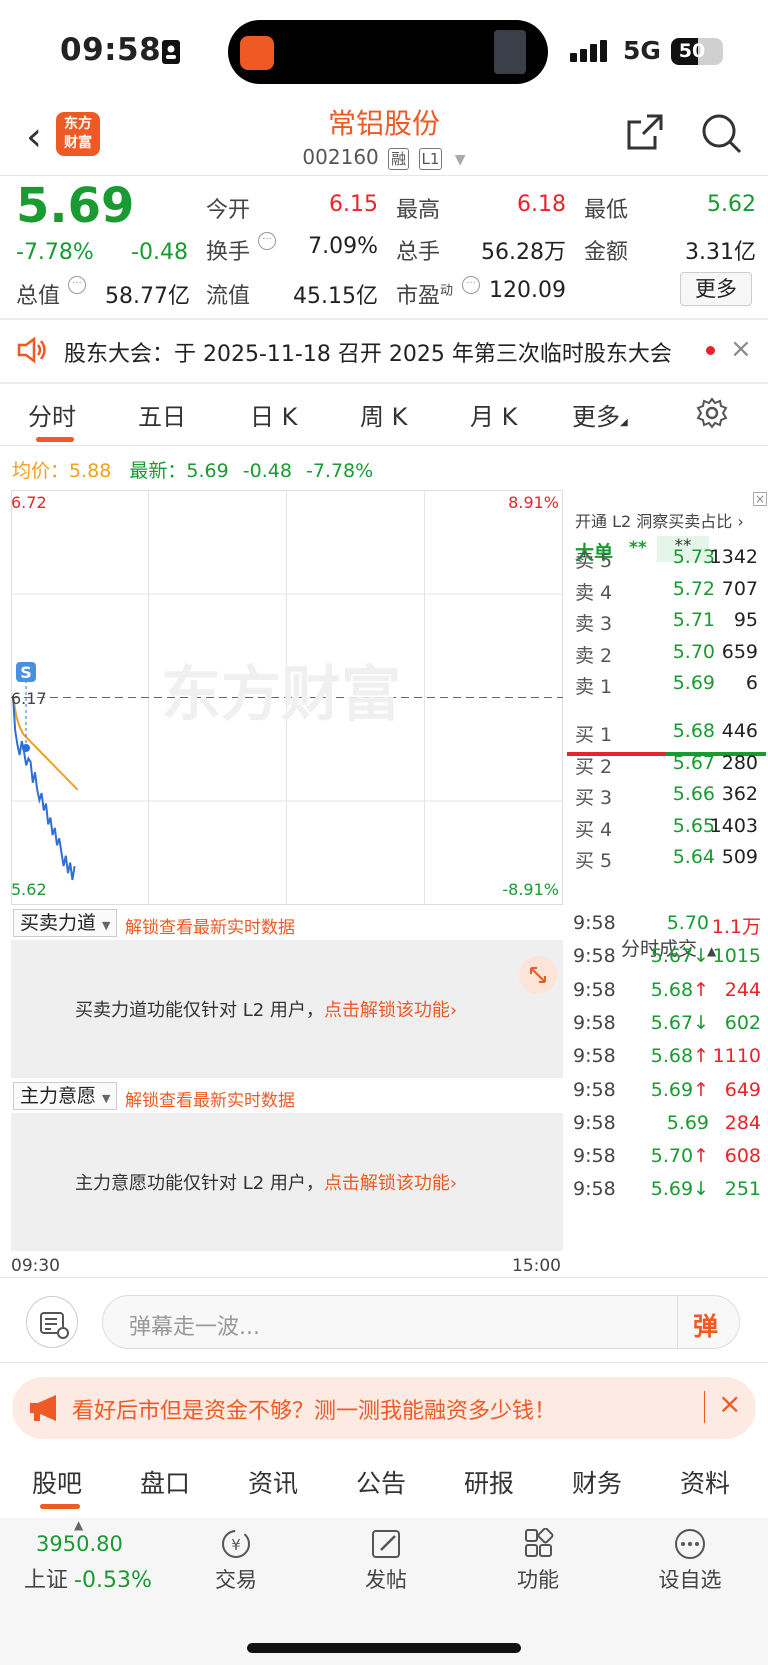 The height and width of the screenshot is (1665, 768). What do you see at coordinates (690, 1561) in the screenshot?
I see `nav-add-watchlist: 设自选` at bounding box center [690, 1561].